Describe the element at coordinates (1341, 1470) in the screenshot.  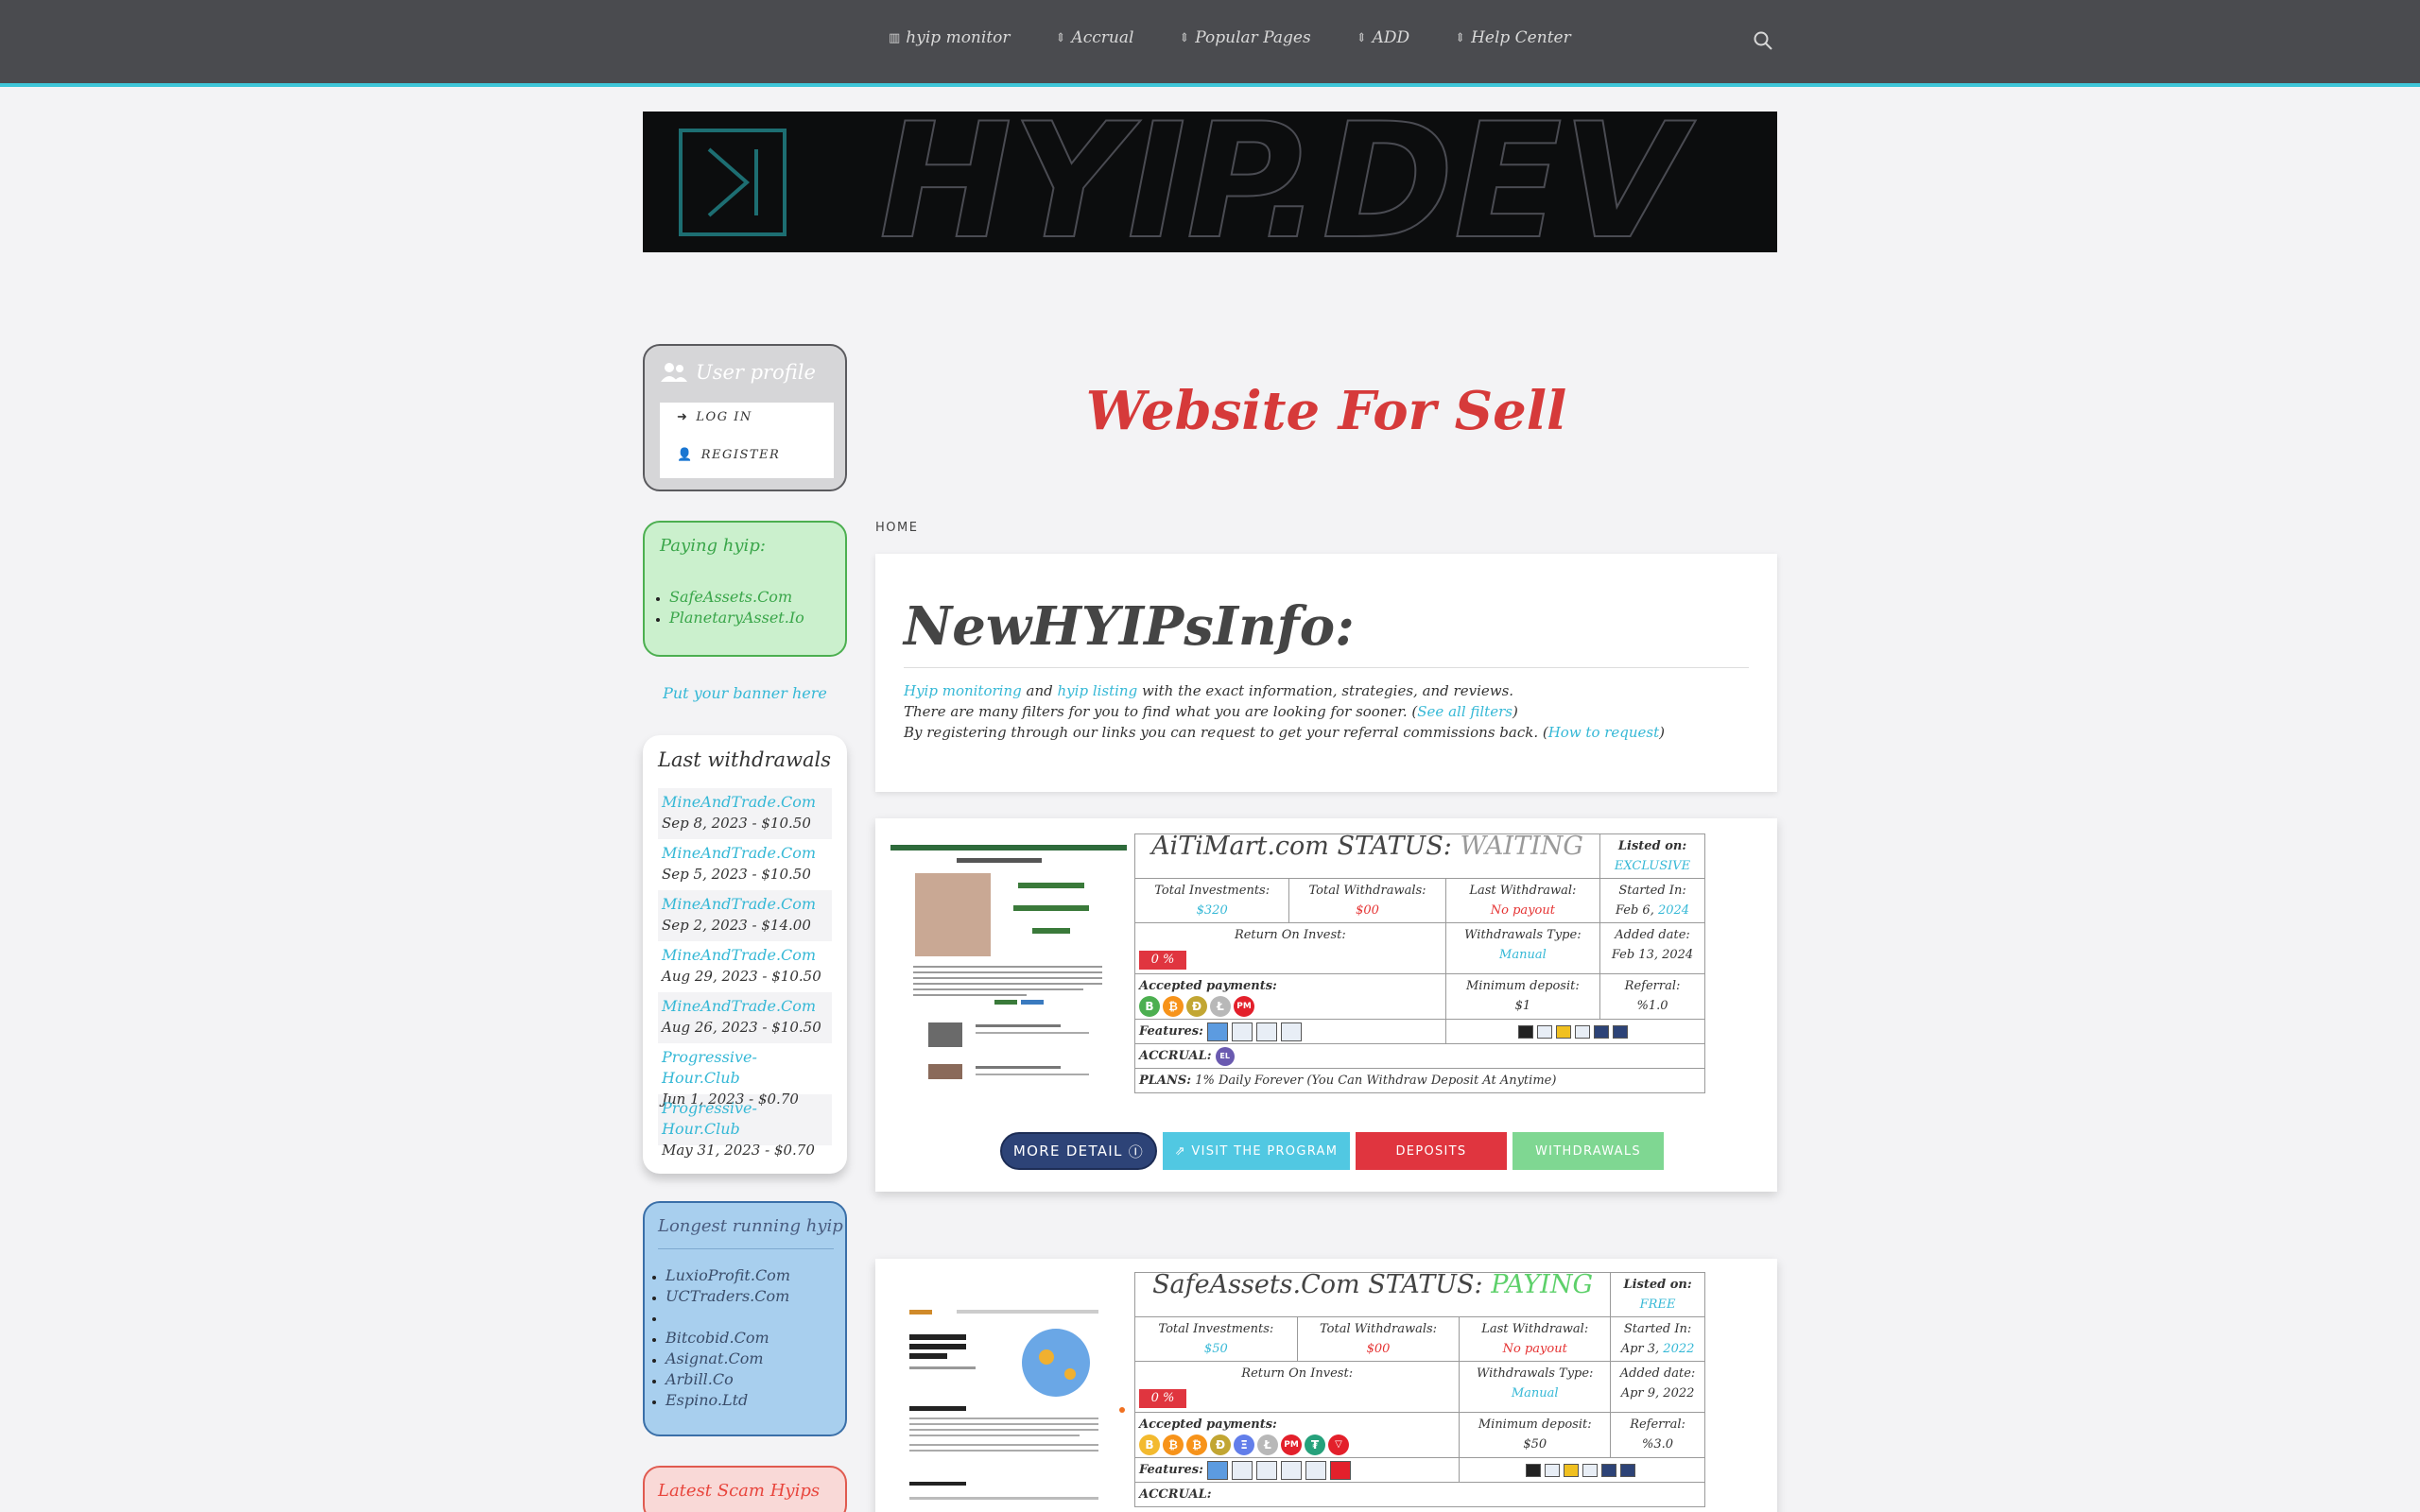
I see `perfect-money-feature-icon` at that location.